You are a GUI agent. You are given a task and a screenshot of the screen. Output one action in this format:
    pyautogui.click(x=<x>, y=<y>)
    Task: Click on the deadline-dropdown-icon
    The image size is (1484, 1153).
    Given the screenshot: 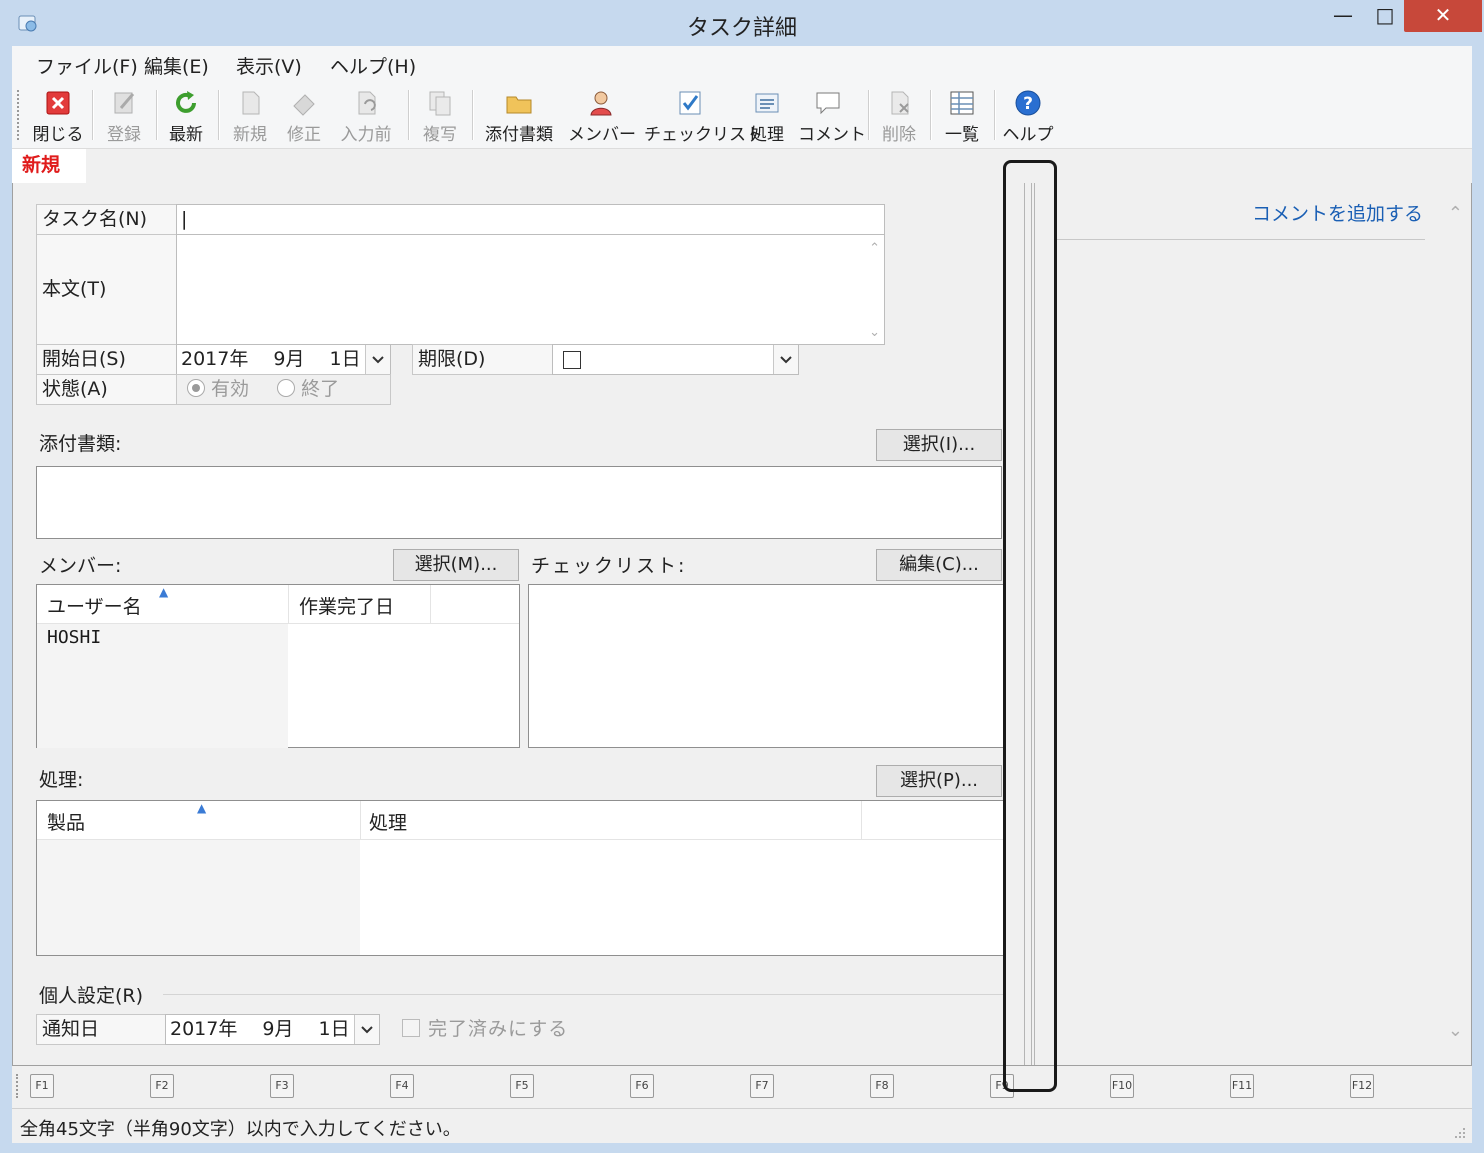 What is the action you would take?
    pyautogui.click(x=785, y=359)
    